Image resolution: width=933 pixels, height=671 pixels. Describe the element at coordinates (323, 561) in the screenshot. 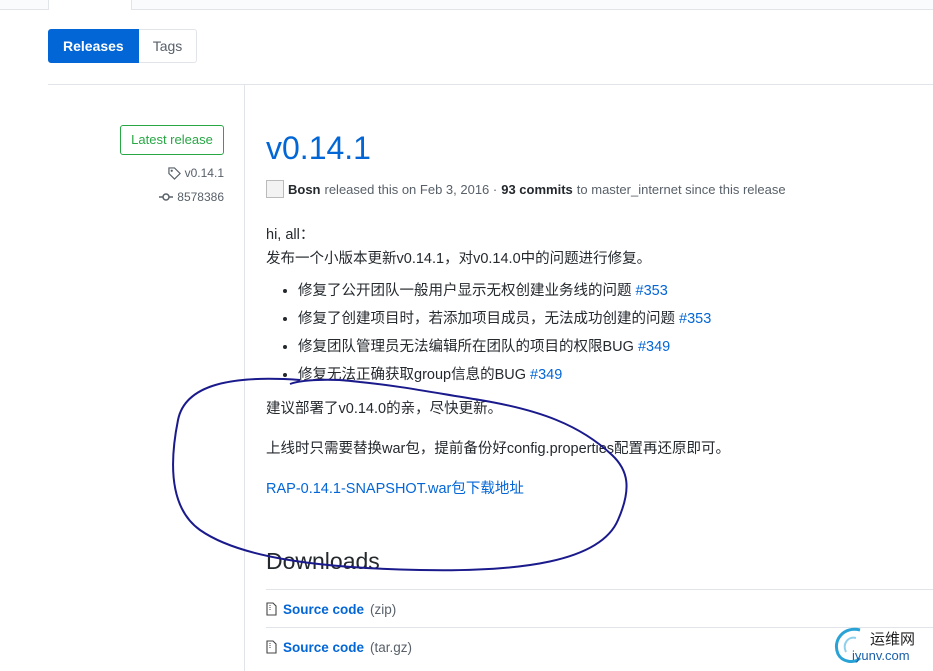

I see `downloads-heading: Downloads` at that location.